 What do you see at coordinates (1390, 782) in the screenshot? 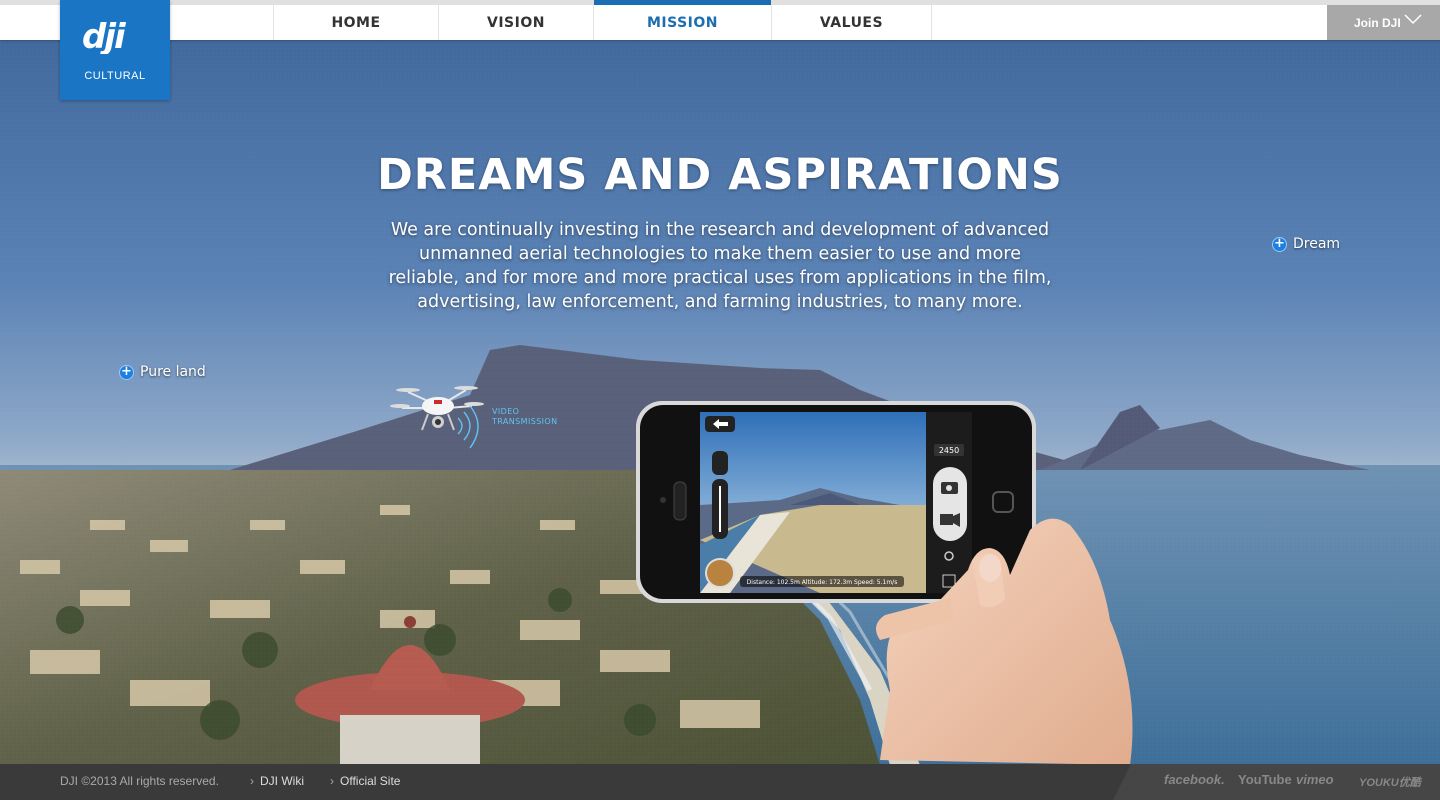
I see `youku-link: YOUKU优酷` at bounding box center [1390, 782].